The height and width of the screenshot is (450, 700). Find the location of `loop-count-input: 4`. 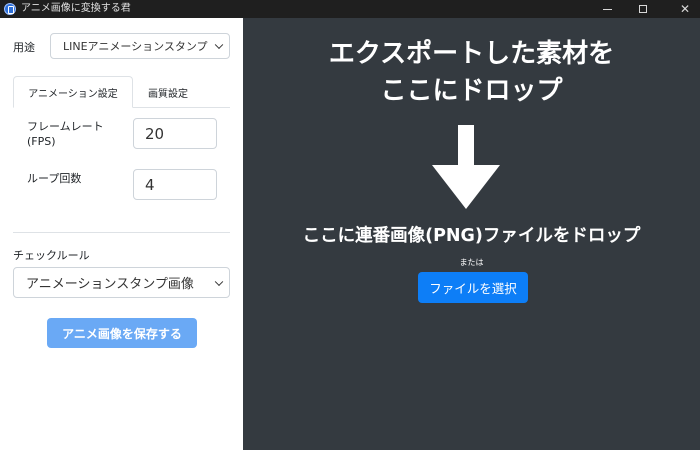

loop-count-input: 4 is located at coordinates (175, 184).